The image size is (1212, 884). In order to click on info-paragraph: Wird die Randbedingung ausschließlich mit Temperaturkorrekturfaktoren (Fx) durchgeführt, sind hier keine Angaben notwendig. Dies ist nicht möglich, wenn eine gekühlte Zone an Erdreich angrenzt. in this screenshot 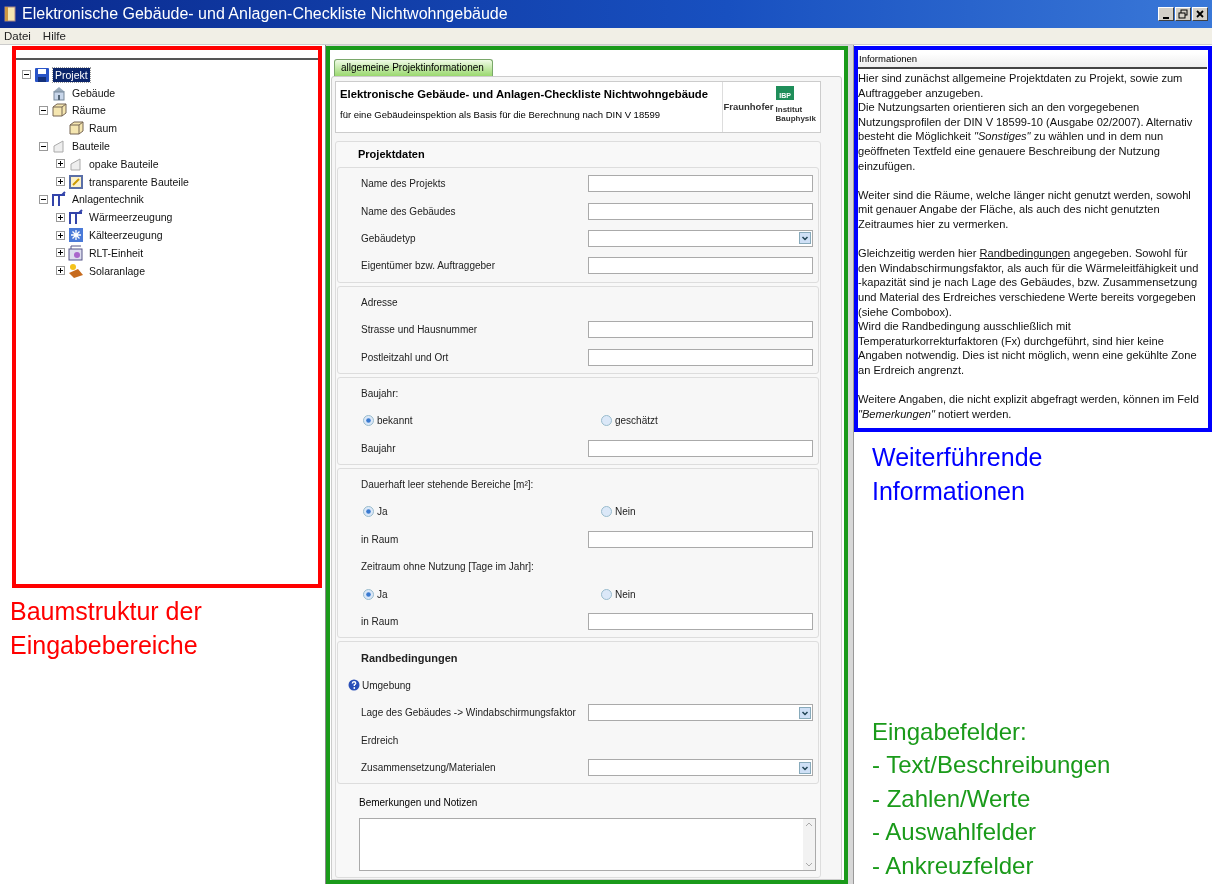, I will do `click(1028, 348)`.